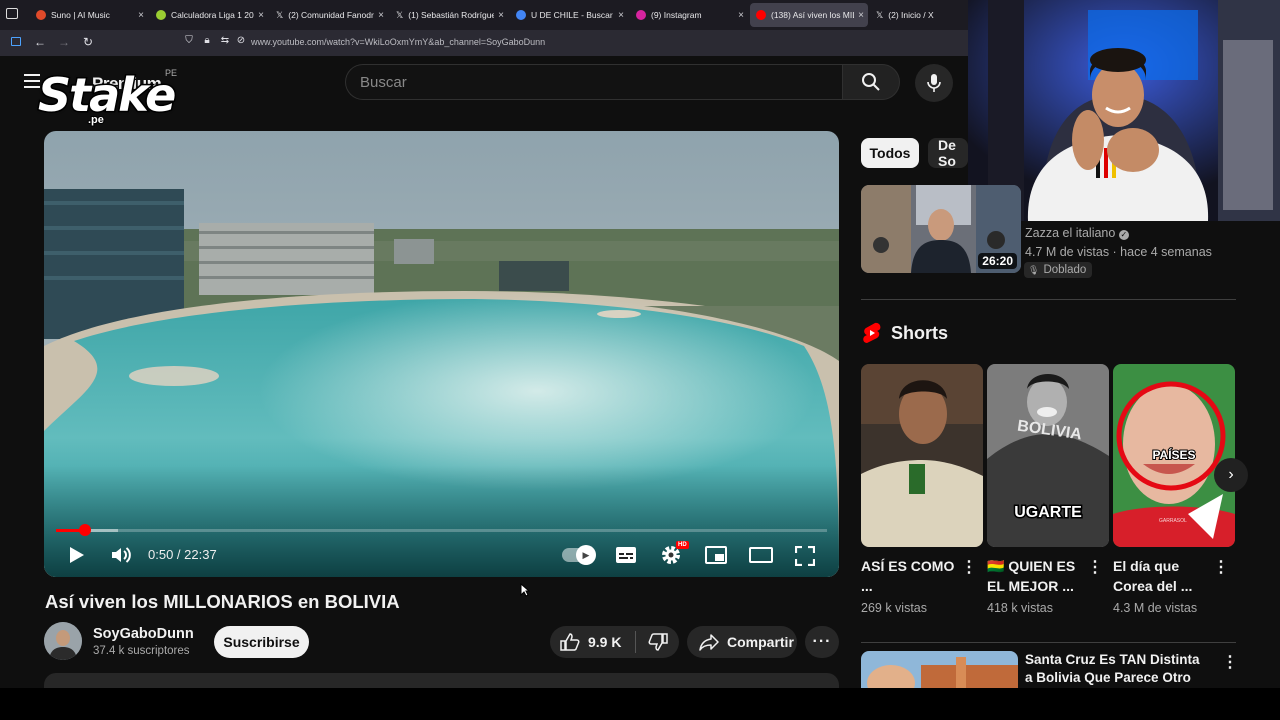  I want to click on recommended-channel: Zazza el italiano ✓, so click(1077, 233).